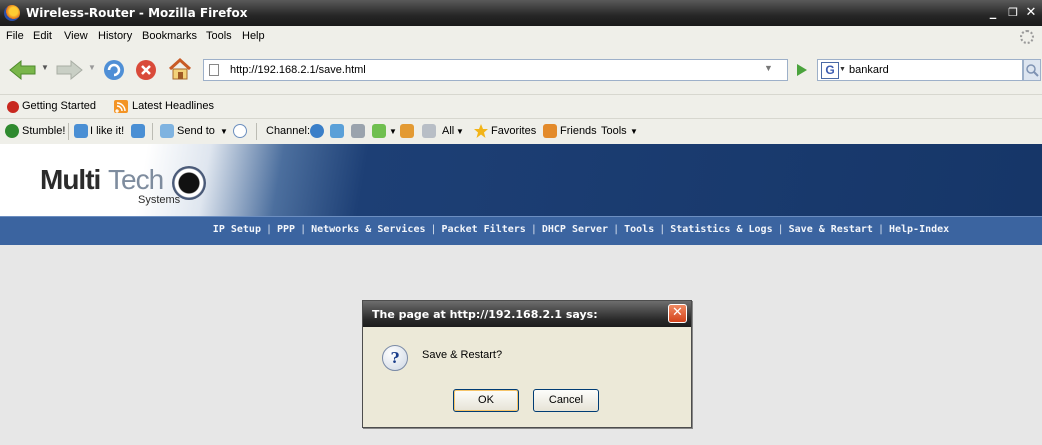  What do you see at coordinates (802, 70) in the screenshot?
I see `go-button` at bounding box center [802, 70].